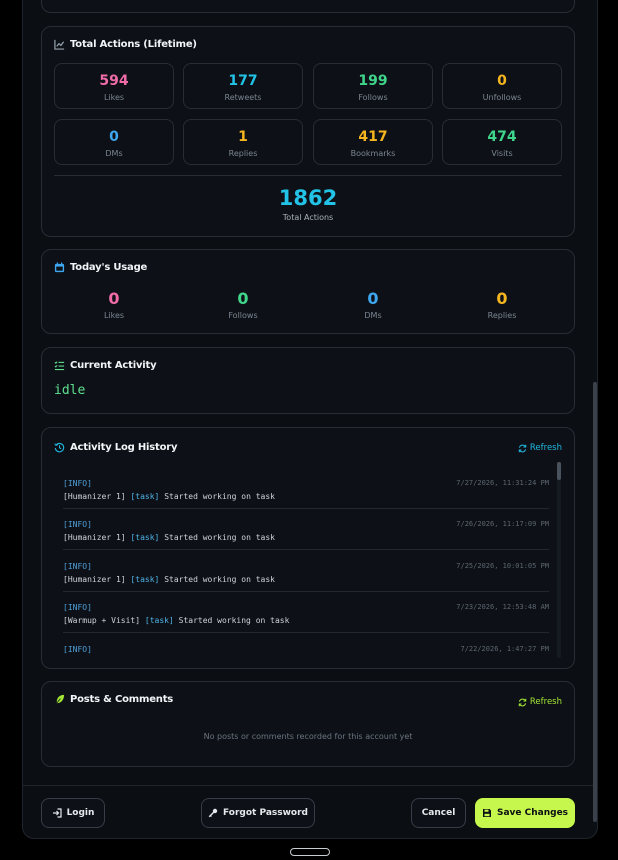 The image size is (618, 860). I want to click on save-icon, so click(486, 813).